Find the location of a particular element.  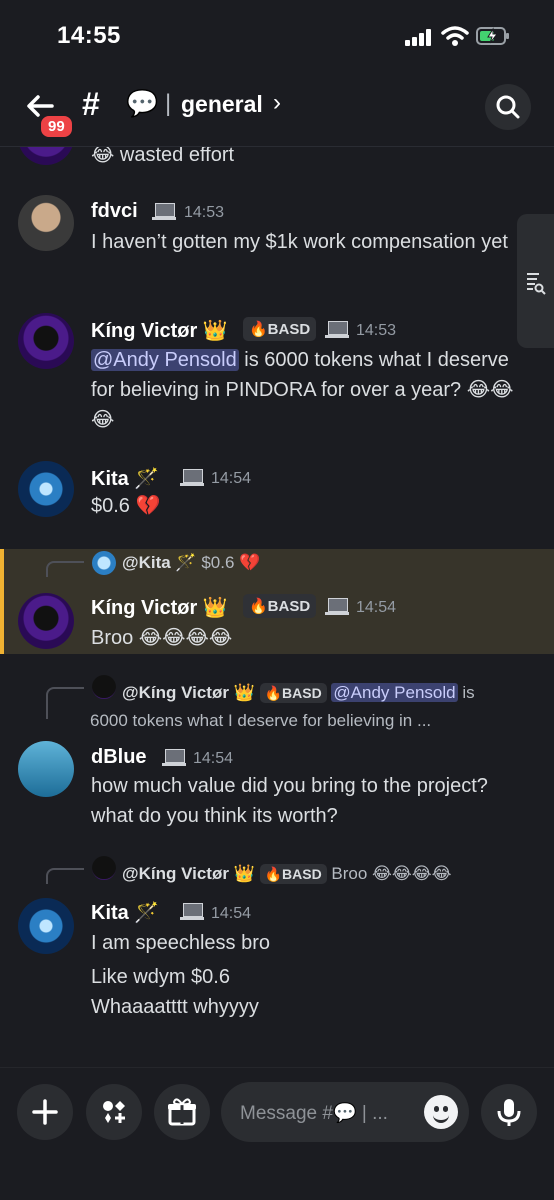

gift-icon is located at coordinates (182, 1112).